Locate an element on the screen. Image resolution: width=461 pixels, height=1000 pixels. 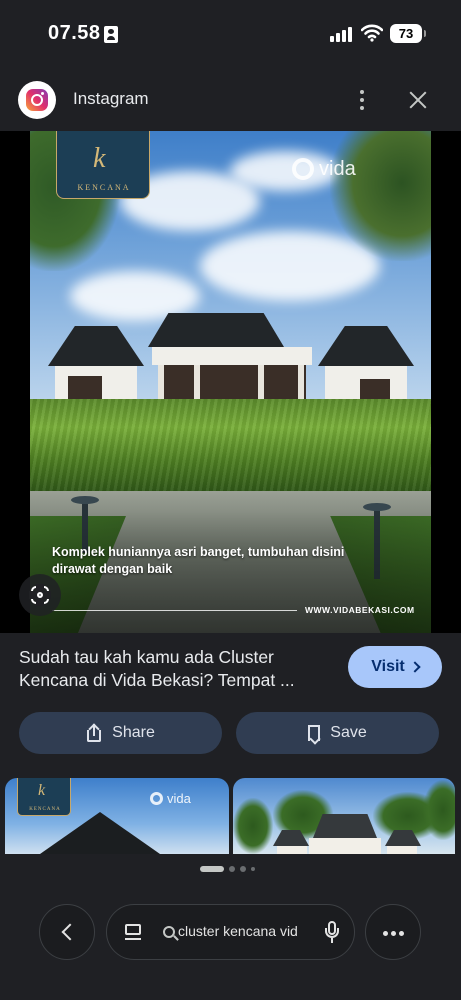
status-time: 07.58 is located at coordinates (74, 33).